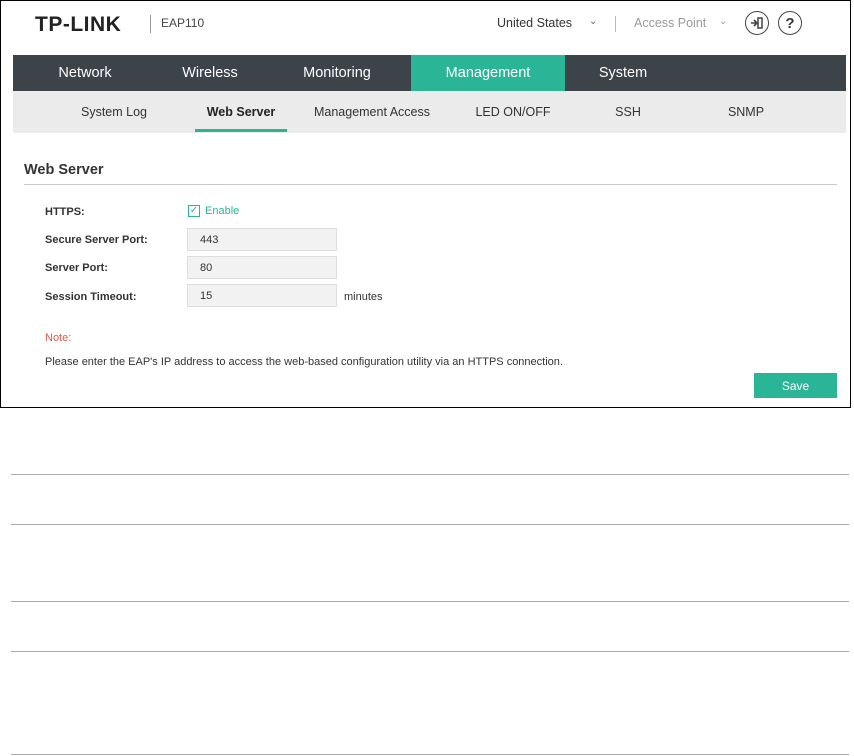 Image resolution: width=854 pixels, height=756 pixels. What do you see at coordinates (241, 112) in the screenshot?
I see `subtab-web-server: Web Server` at bounding box center [241, 112].